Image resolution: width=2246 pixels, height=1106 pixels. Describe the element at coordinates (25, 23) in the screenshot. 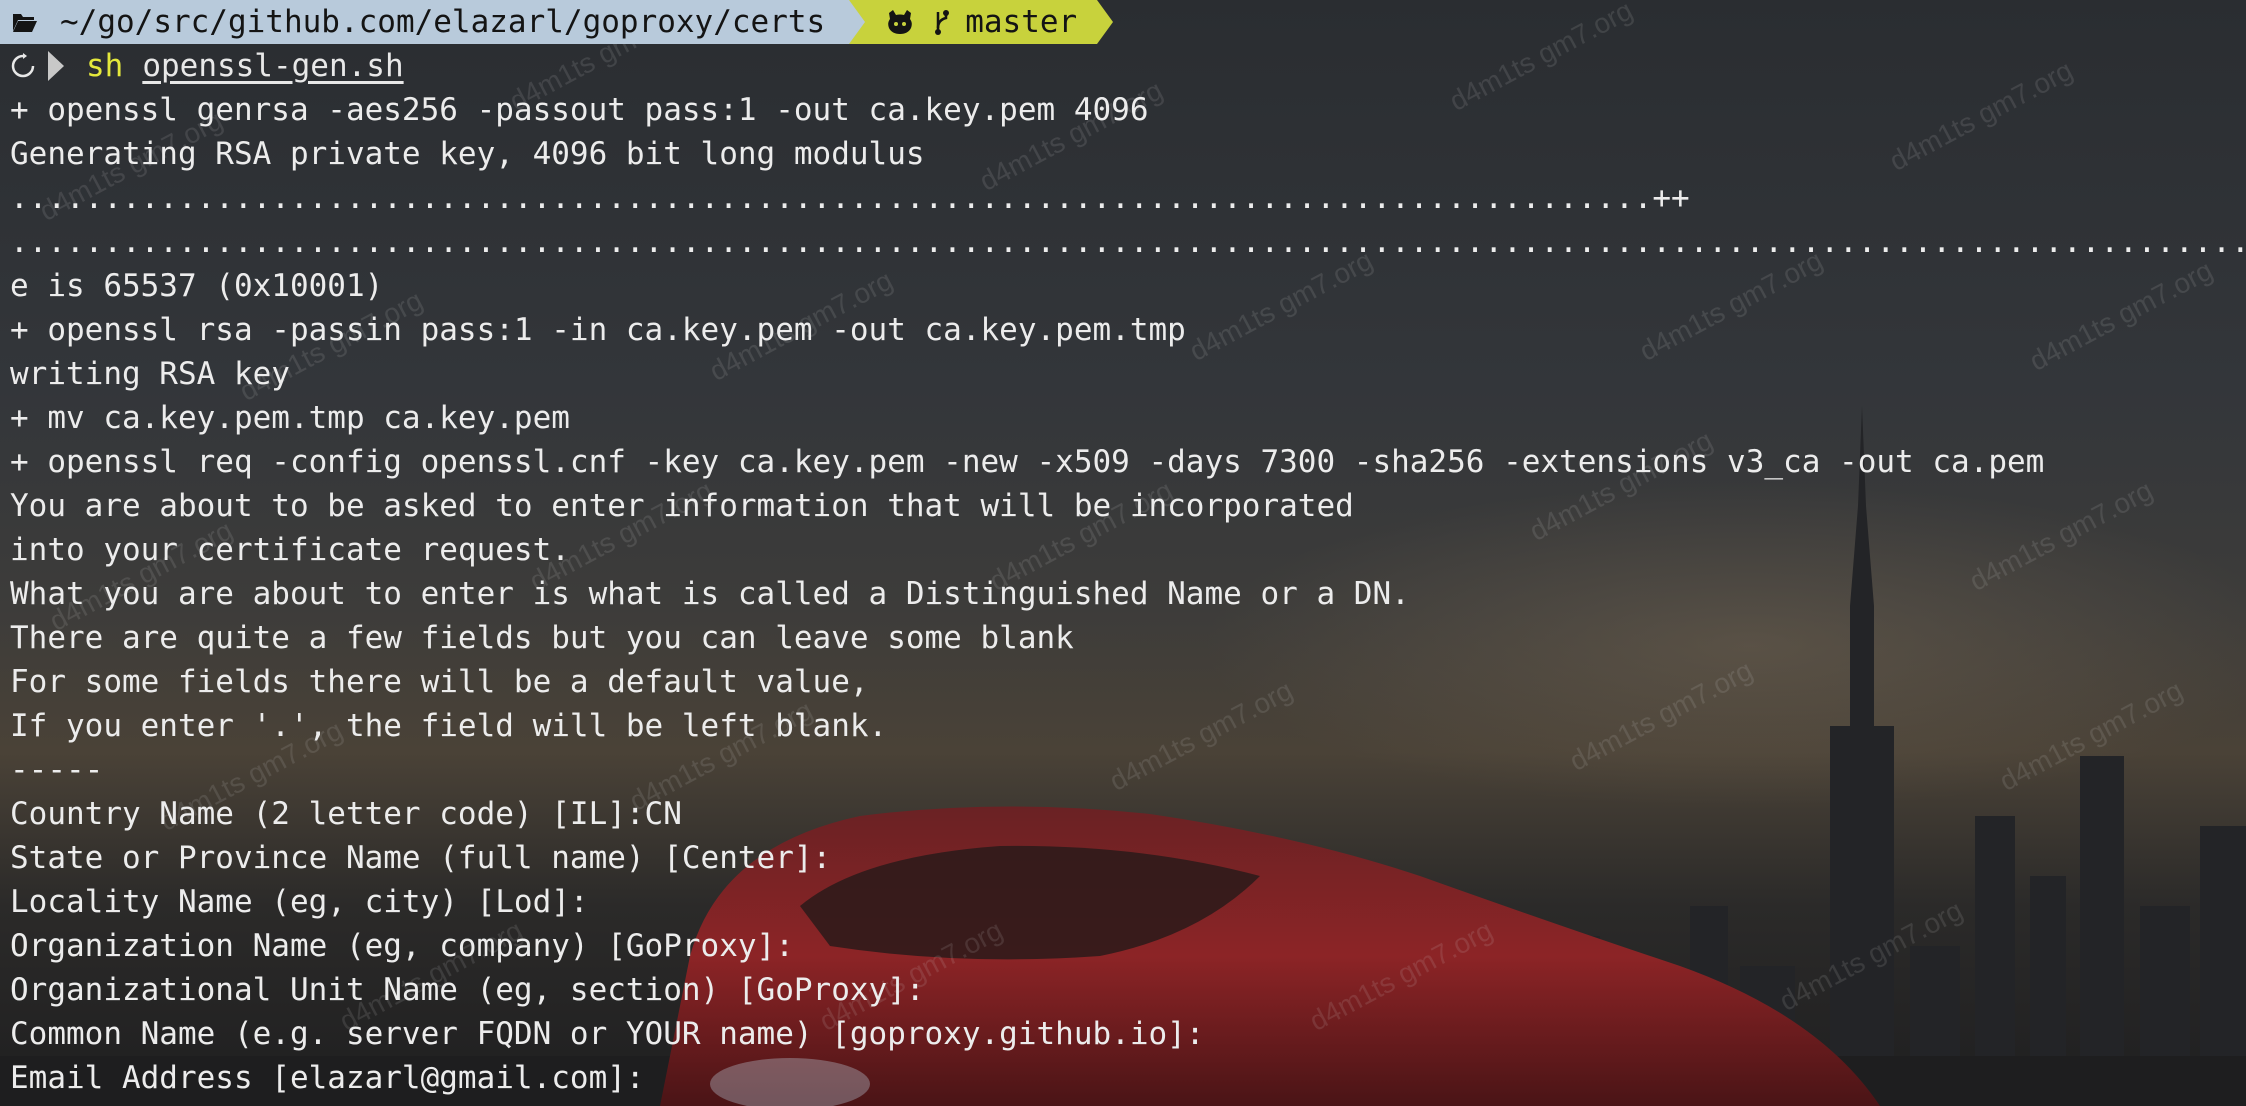

I see `folder-open-icon` at that location.